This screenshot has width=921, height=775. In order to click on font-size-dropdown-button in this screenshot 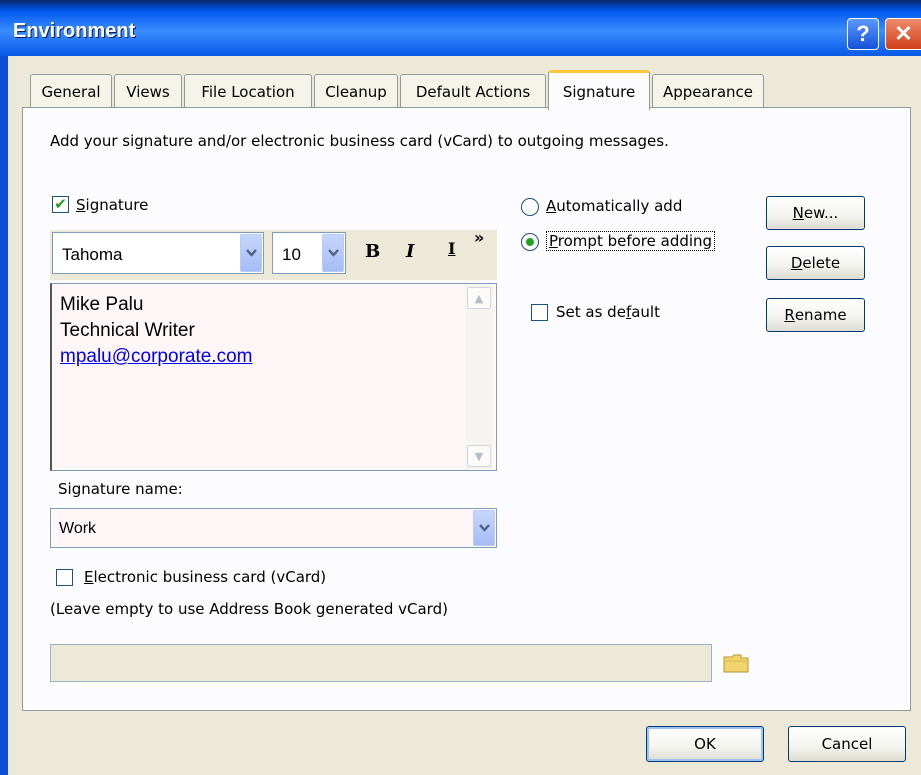, I will do `click(333, 253)`.